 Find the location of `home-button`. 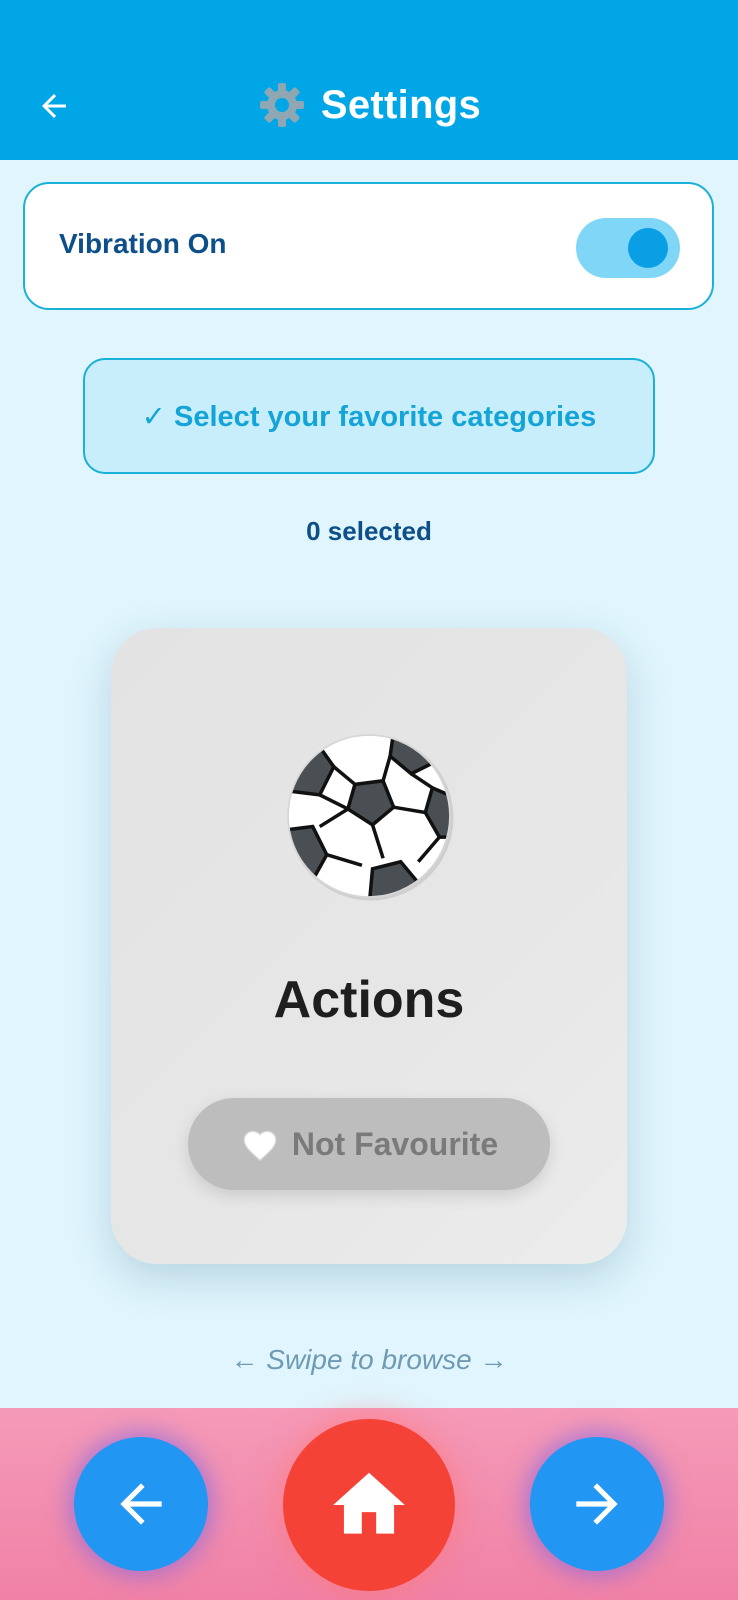

home-button is located at coordinates (369, 1505).